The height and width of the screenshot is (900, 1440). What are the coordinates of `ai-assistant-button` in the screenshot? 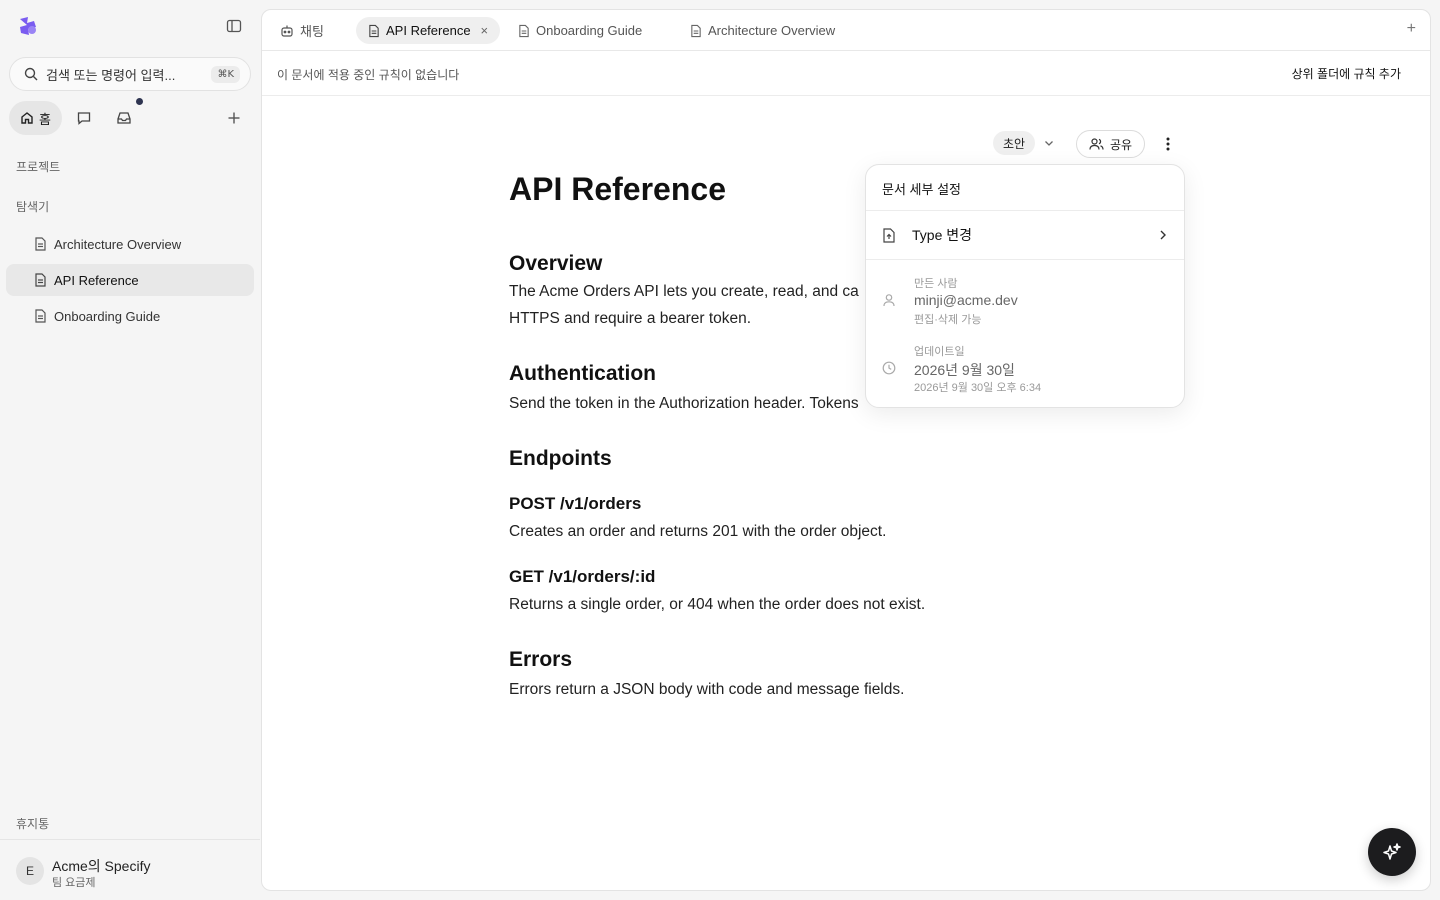 It's located at (1392, 852).